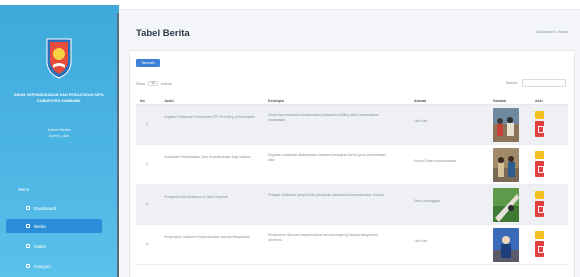 The image size is (580, 277). I want to click on table-header: No Judul Deskripsi Alamat Gambar Aksi, so click(352, 101).